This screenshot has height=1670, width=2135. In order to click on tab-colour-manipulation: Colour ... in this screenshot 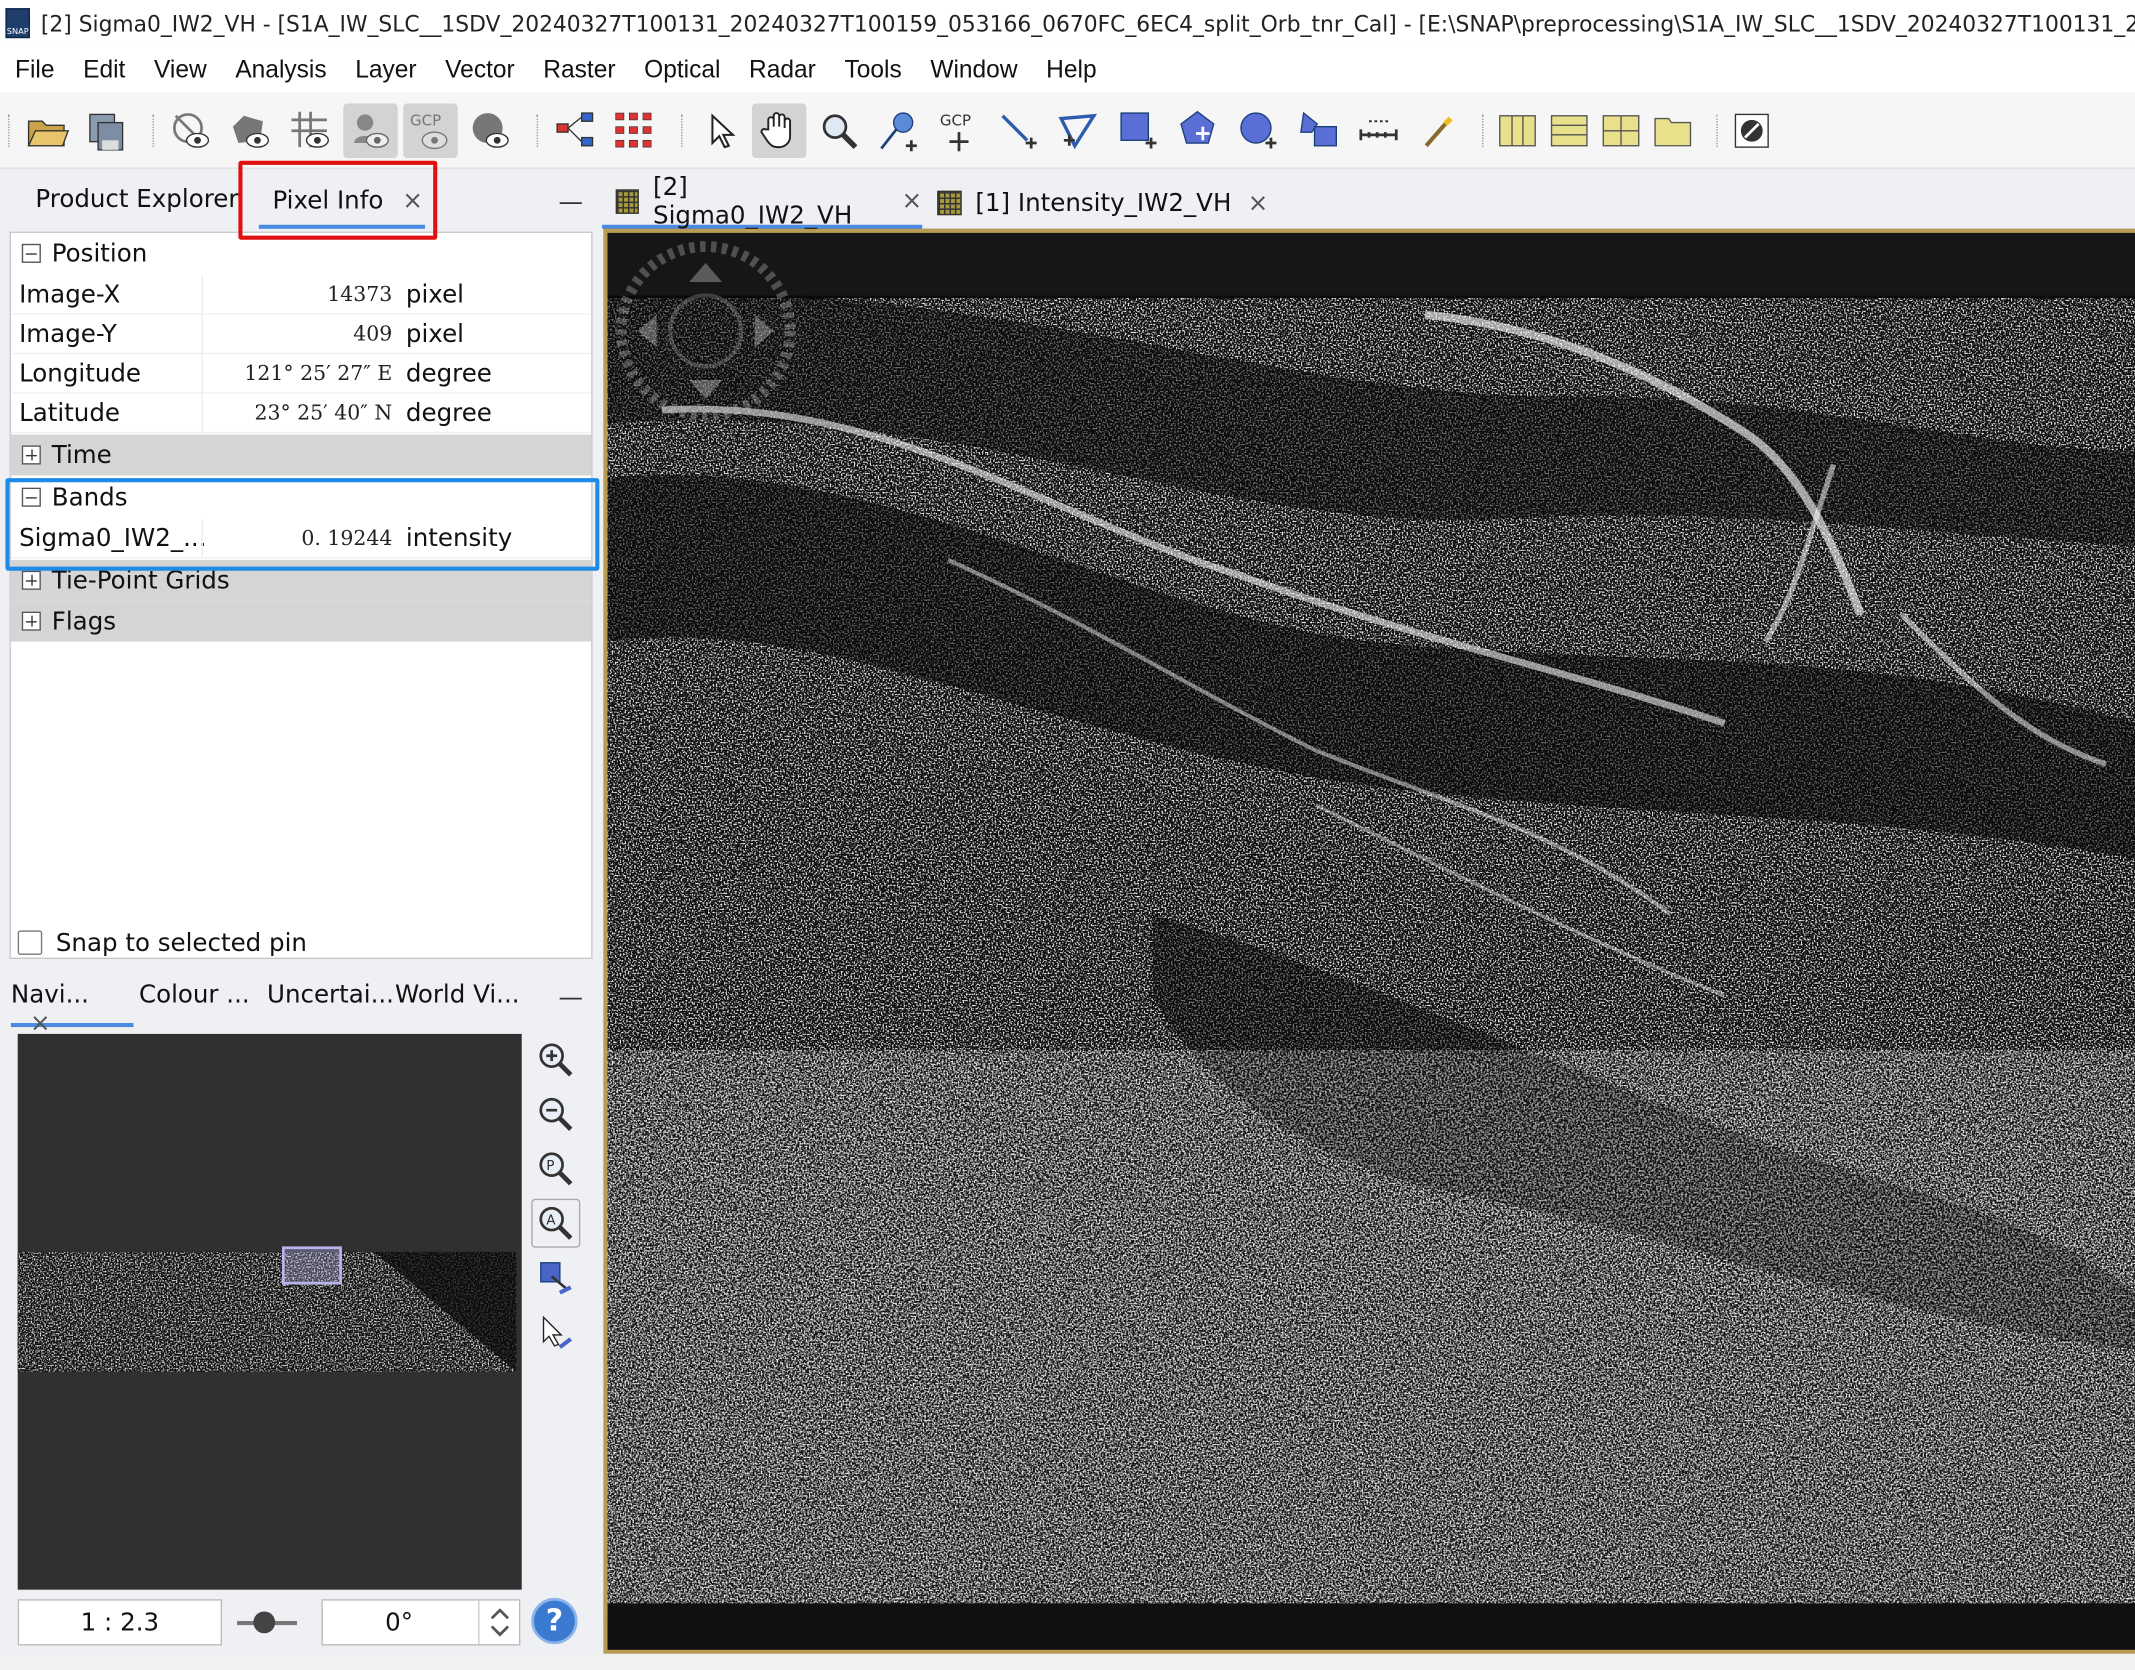, I will do `click(194, 995)`.